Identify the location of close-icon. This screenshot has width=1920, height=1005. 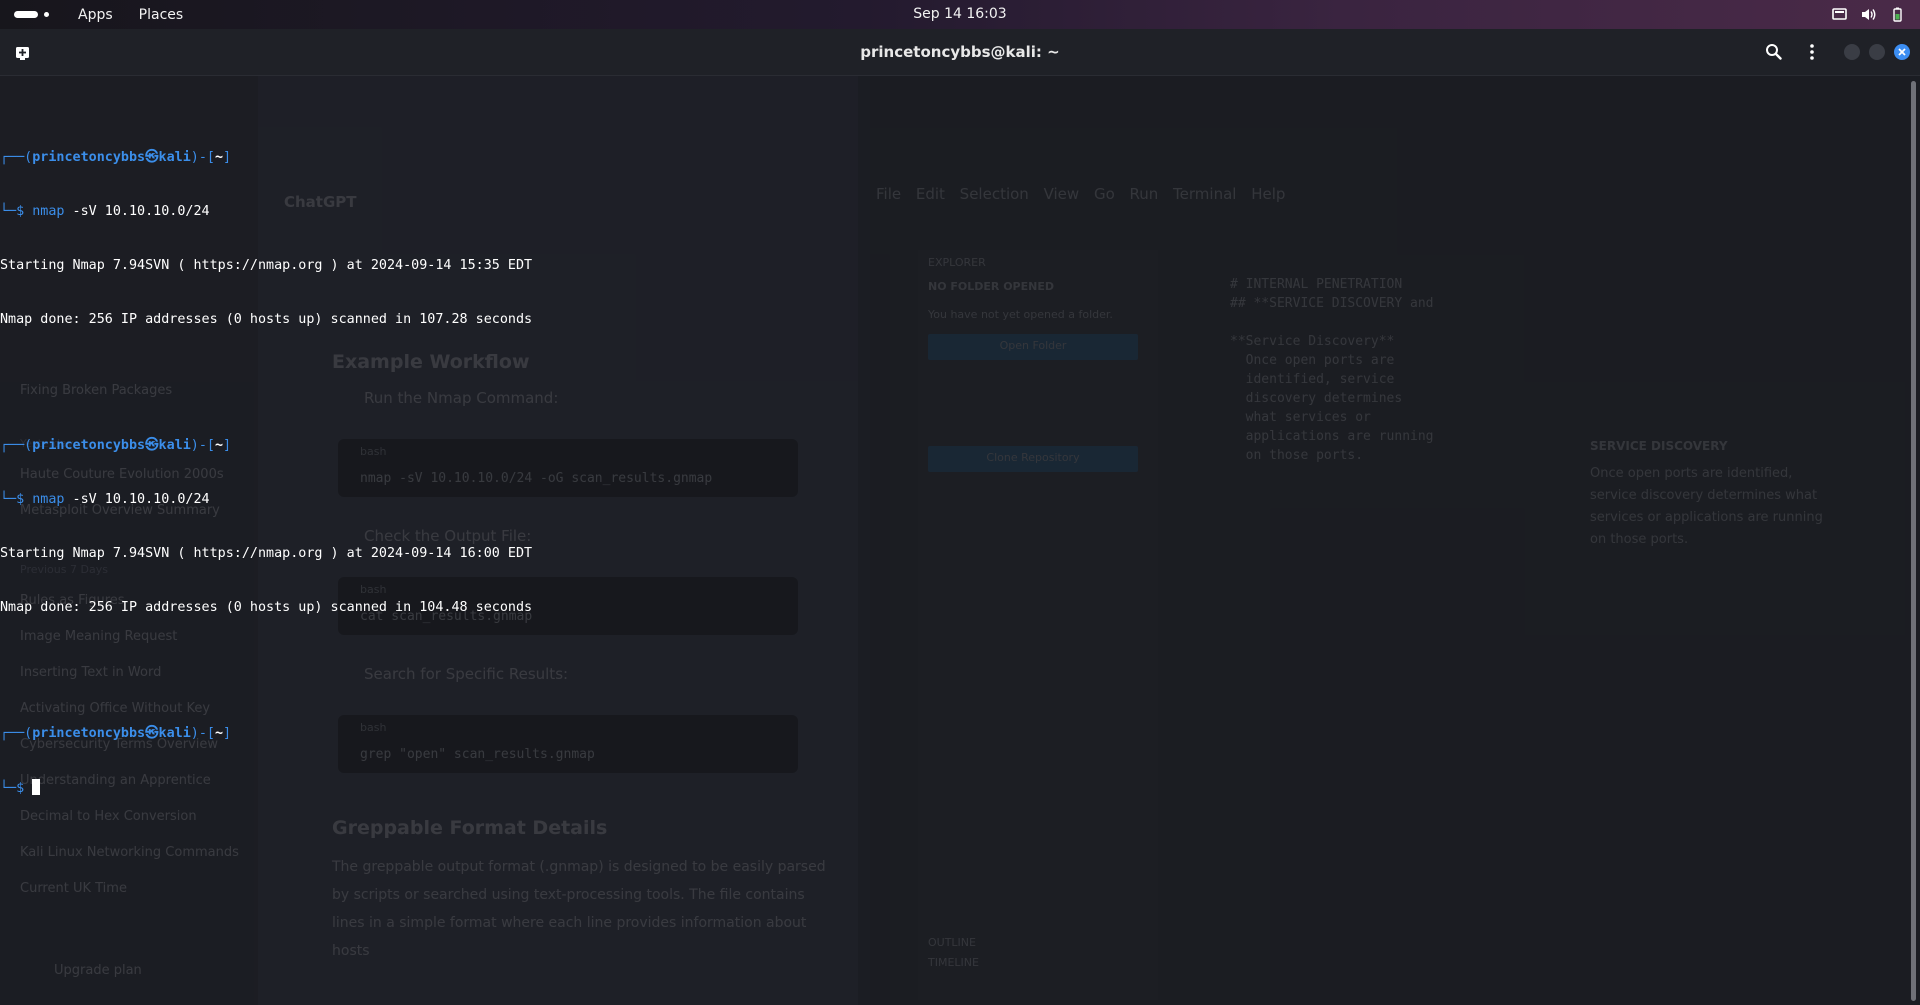
(1902, 52).